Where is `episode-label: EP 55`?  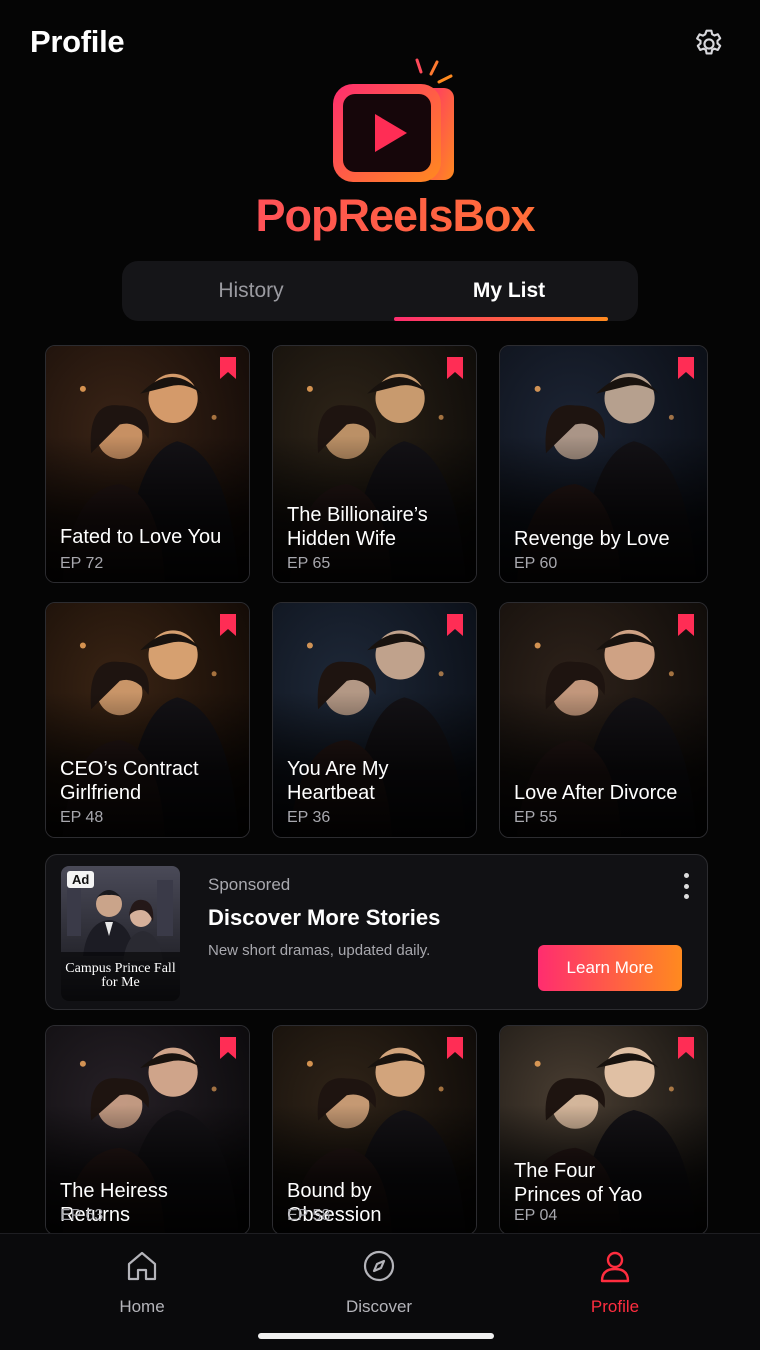
episode-label: EP 55 is located at coordinates (536, 817).